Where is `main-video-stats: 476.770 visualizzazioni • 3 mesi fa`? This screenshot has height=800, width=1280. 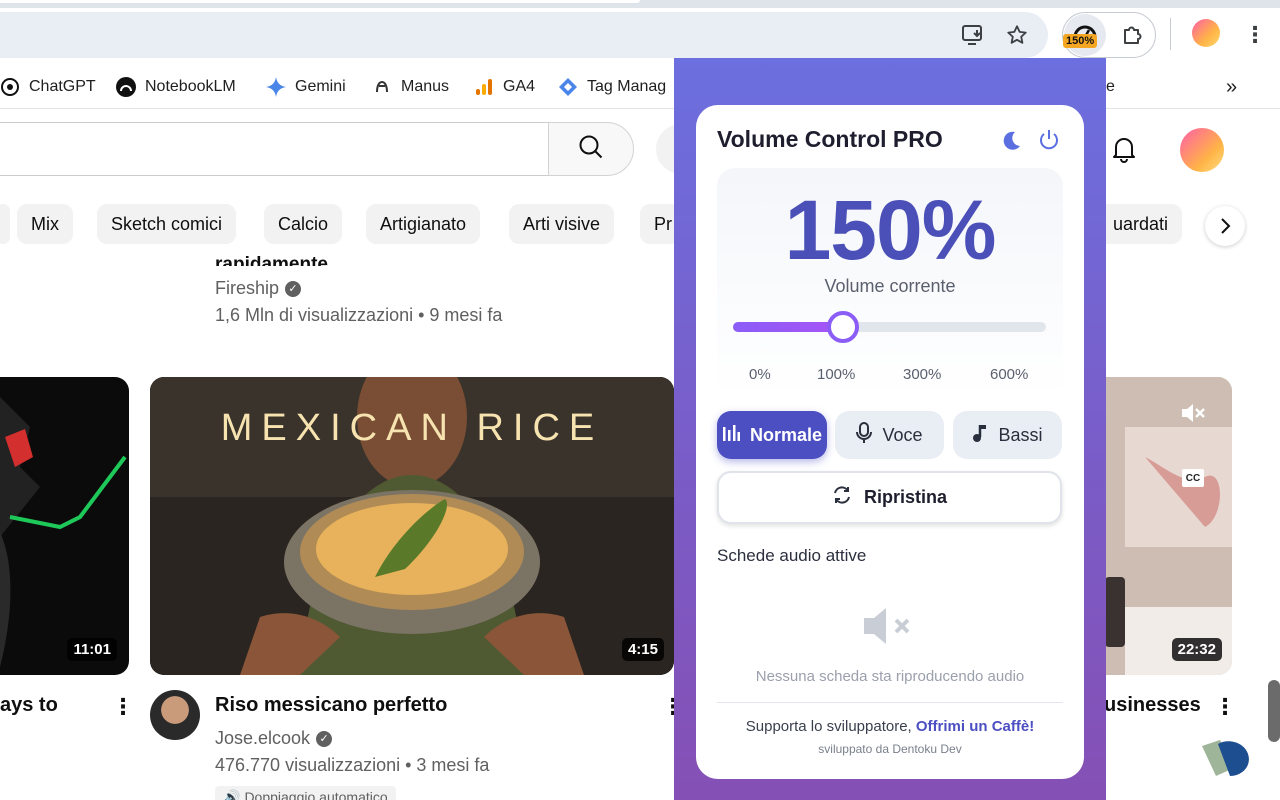 main-video-stats: 476.770 visualizzazioni • 3 mesi fa is located at coordinates (352, 765).